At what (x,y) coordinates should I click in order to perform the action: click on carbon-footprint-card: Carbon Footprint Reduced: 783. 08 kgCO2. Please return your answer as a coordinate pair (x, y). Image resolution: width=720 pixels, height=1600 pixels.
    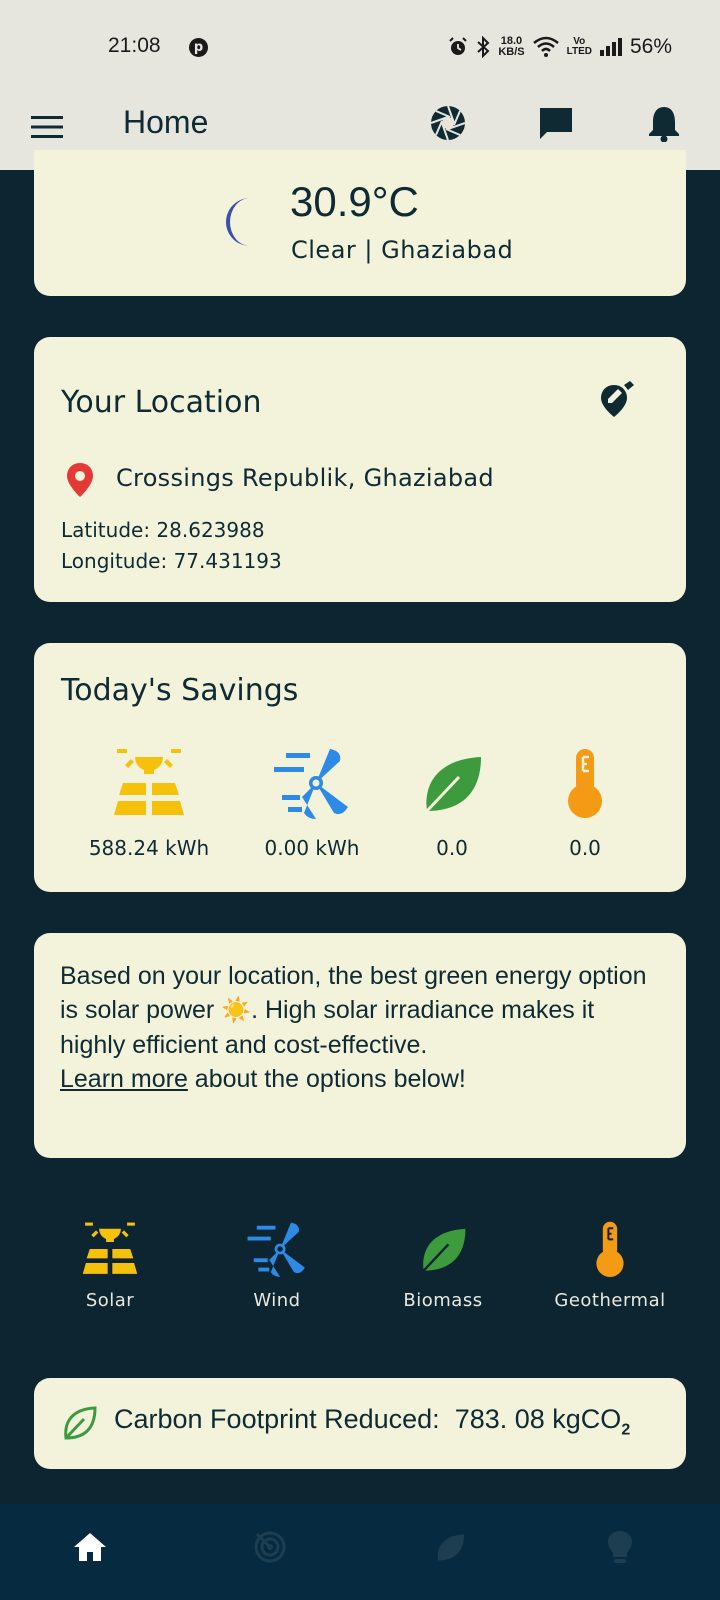
    Looking at the image, I should click on (360, 1423).